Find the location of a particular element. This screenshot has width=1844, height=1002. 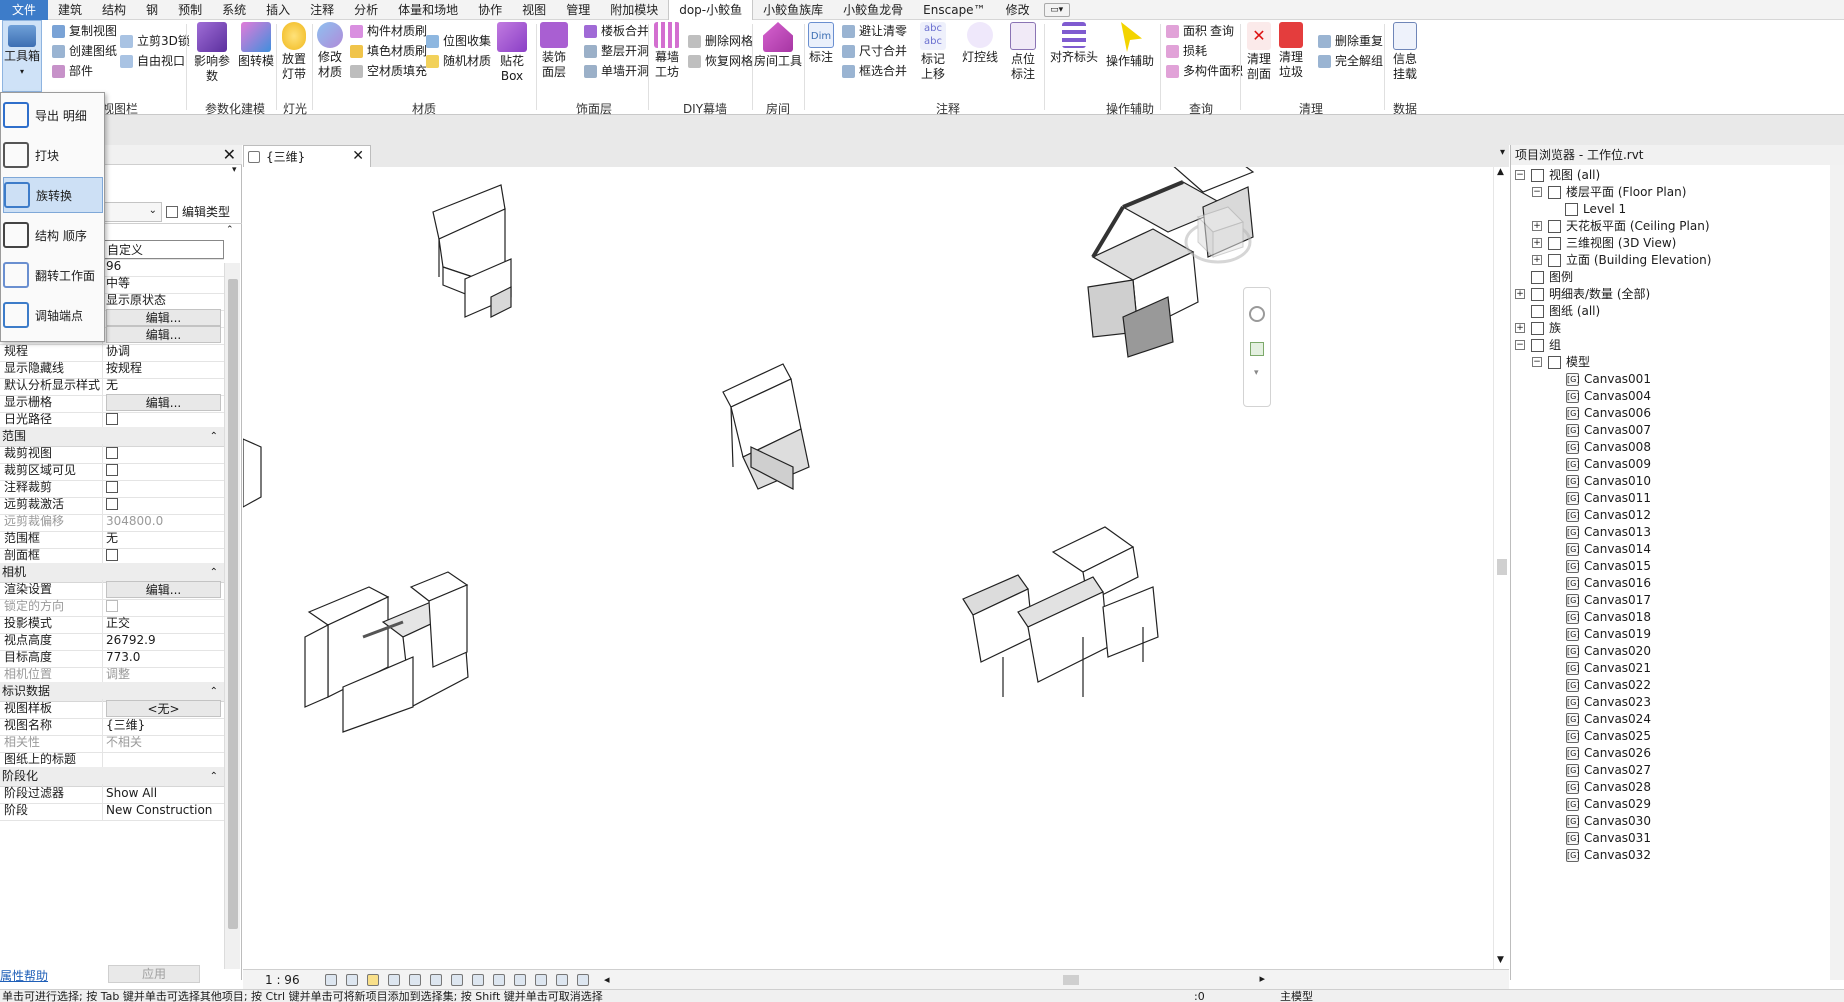

create-sheet-button: 创建图纸 is located at coordinates (84, 51).